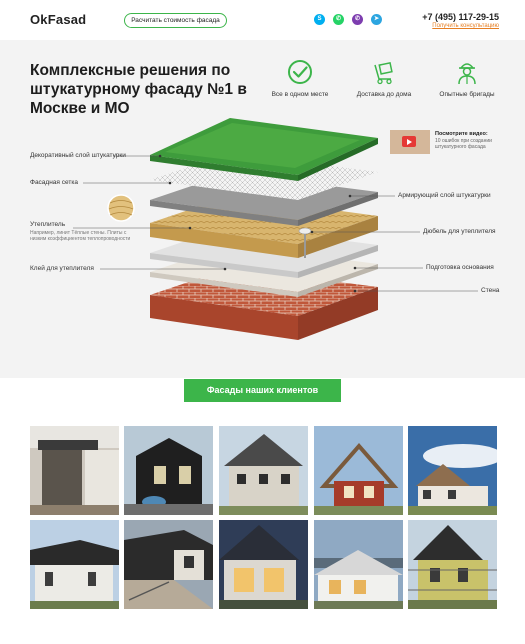 This screenshot has width=525, height=644. I want to click on label-mesh: Фасадная сетка, so click(54, 182).